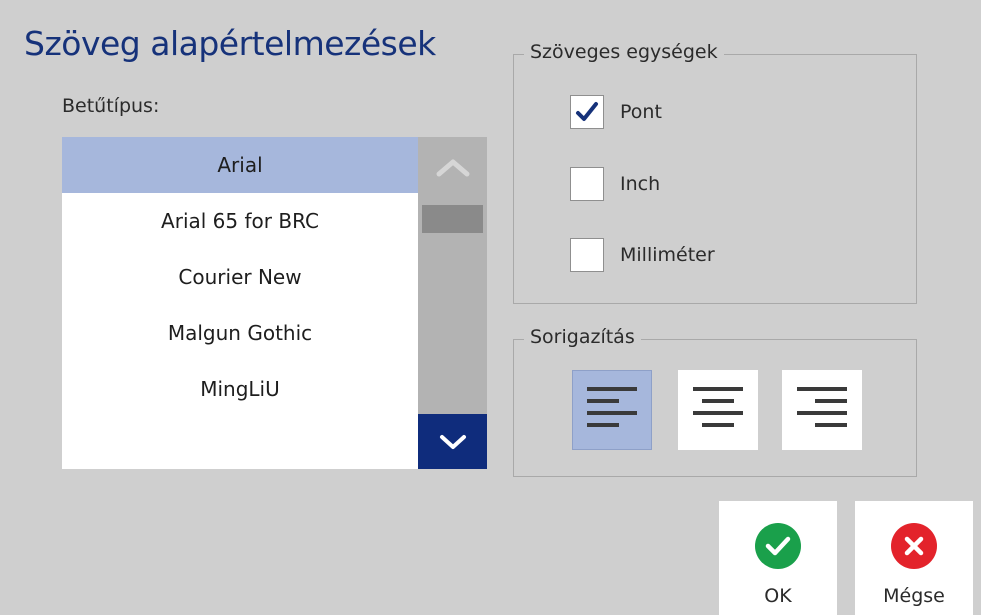 This screenshot has width=981, height=615. I want to click on unit-option-inch: Inch, so click(615, 184).